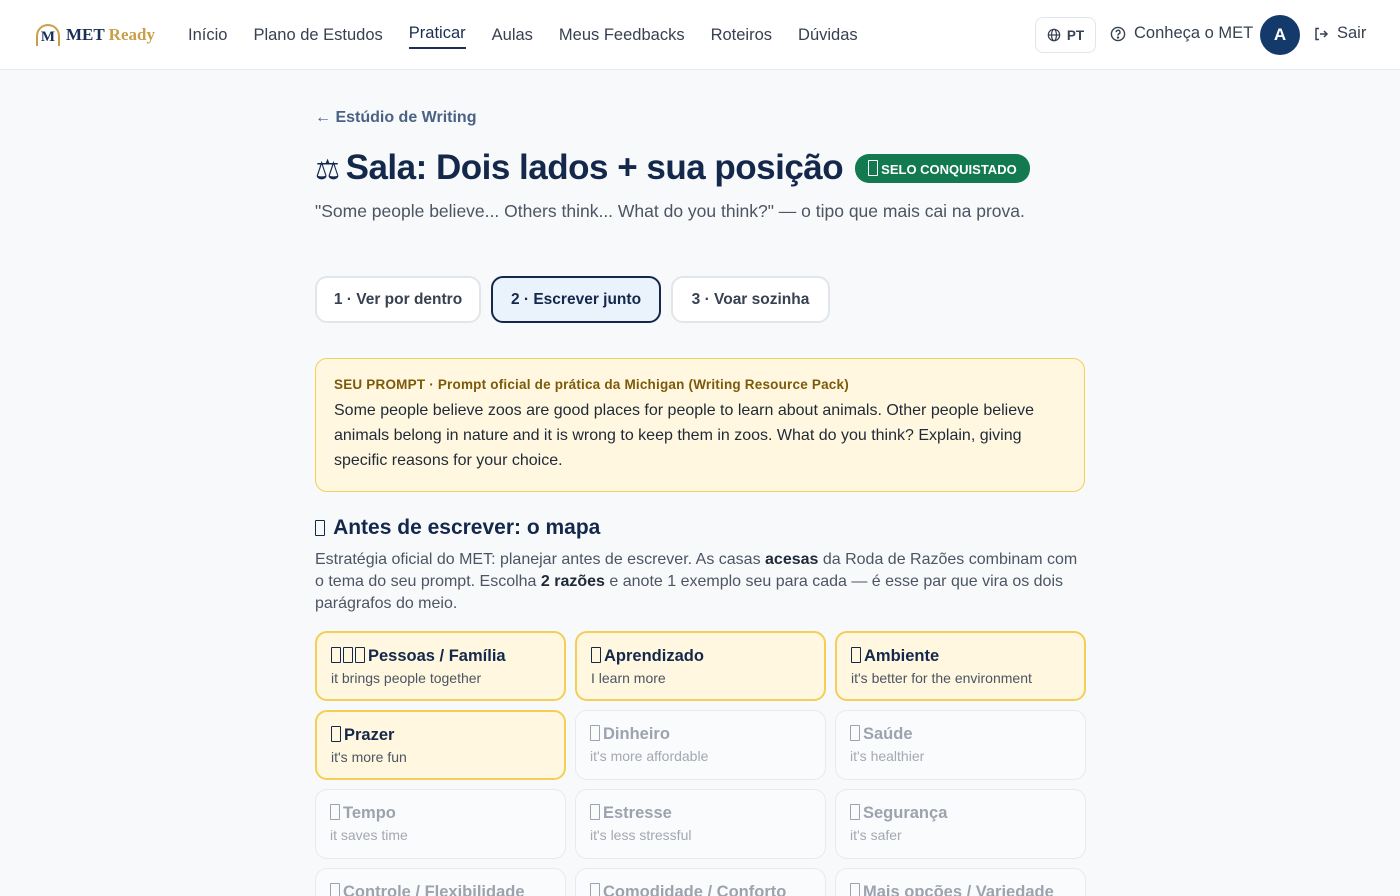 Image resolution: width=1400 pixels, height=896 pixels. I want to click on met-ready-logo: M MET Ready, so click(95, 35).